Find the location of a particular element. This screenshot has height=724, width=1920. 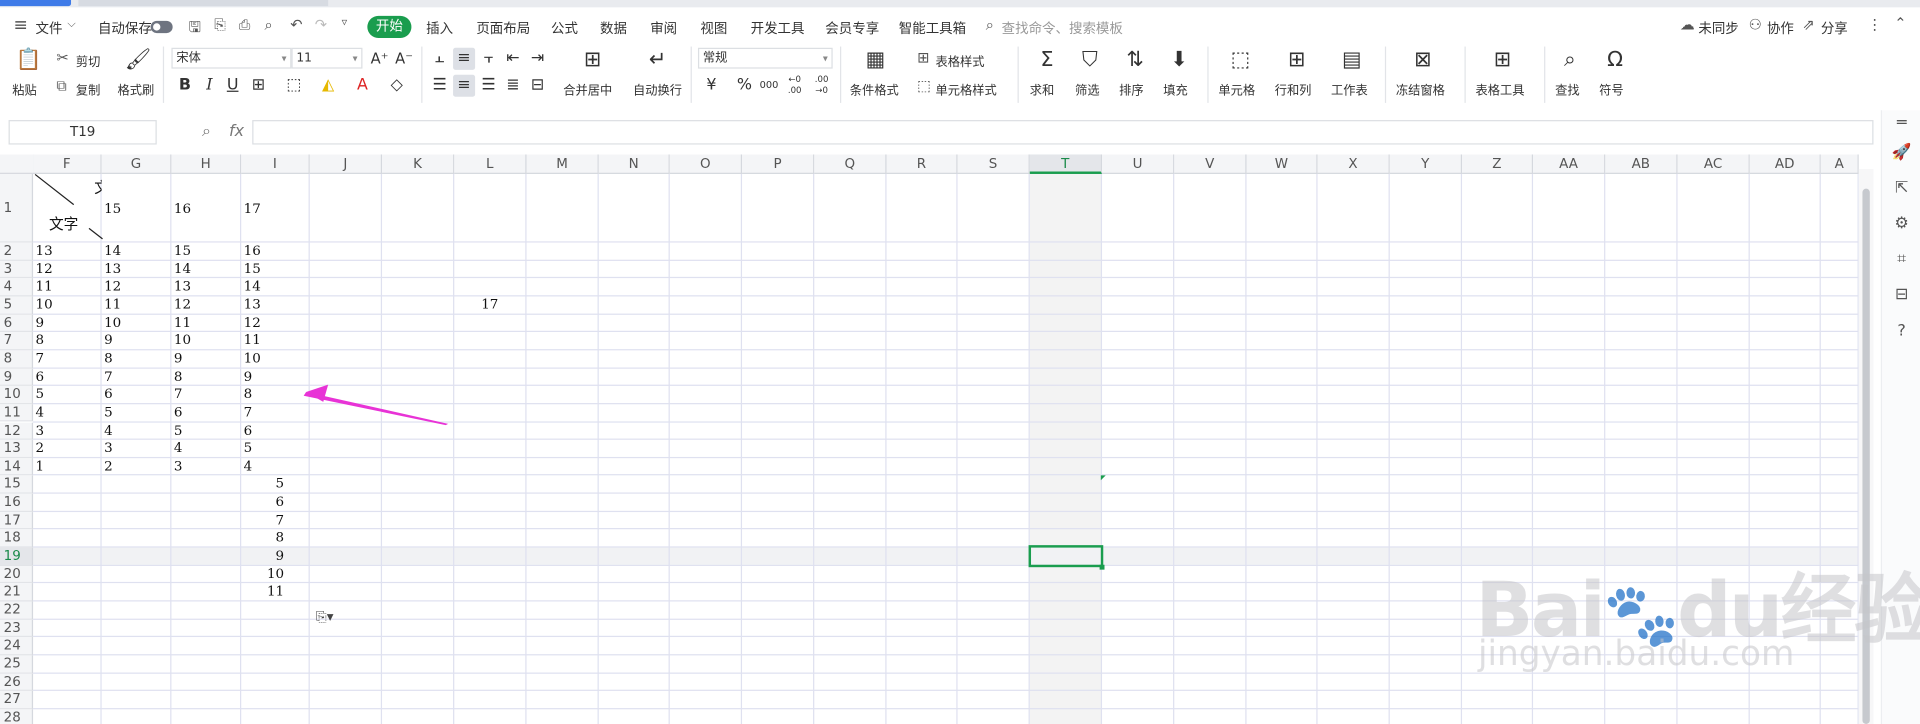

fill-color-icon: ◭ is located at coordinates (328, 86).